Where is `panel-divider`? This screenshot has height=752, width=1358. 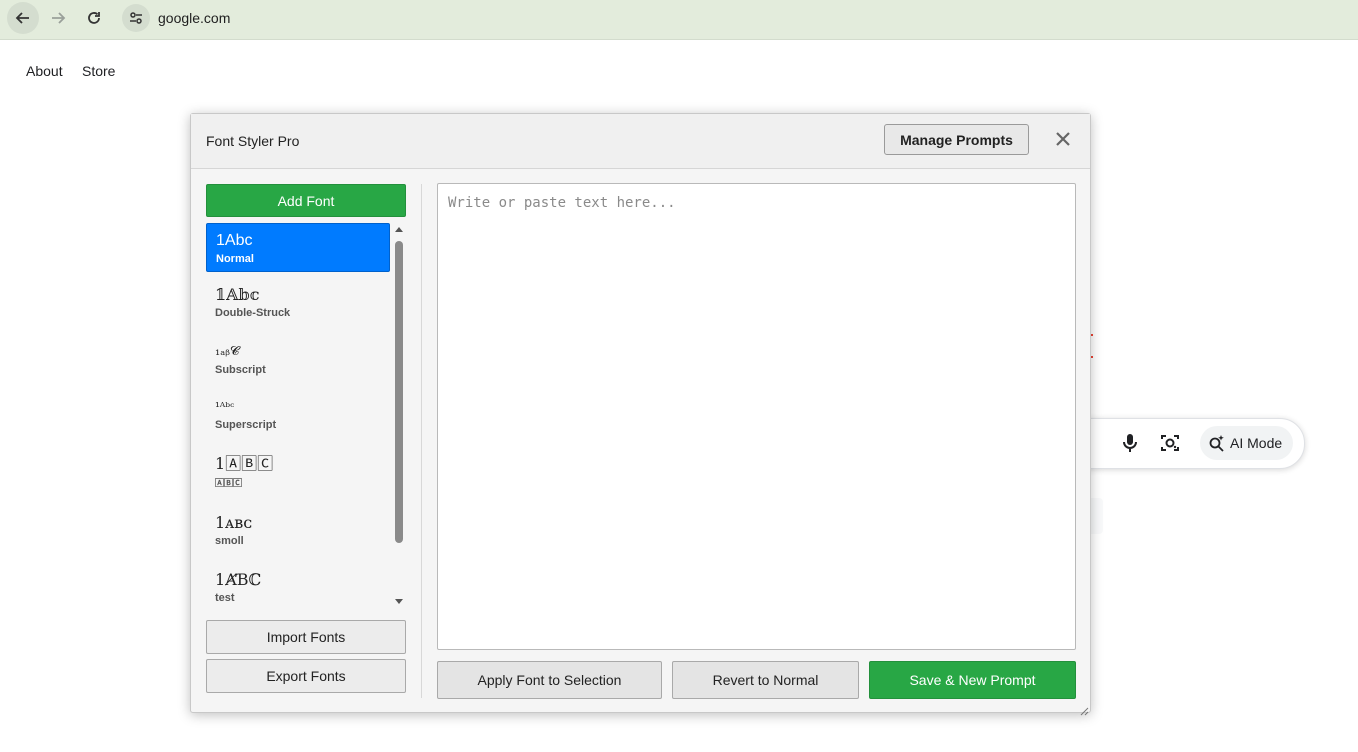 panel-divider is located at coordinates (421, 441).